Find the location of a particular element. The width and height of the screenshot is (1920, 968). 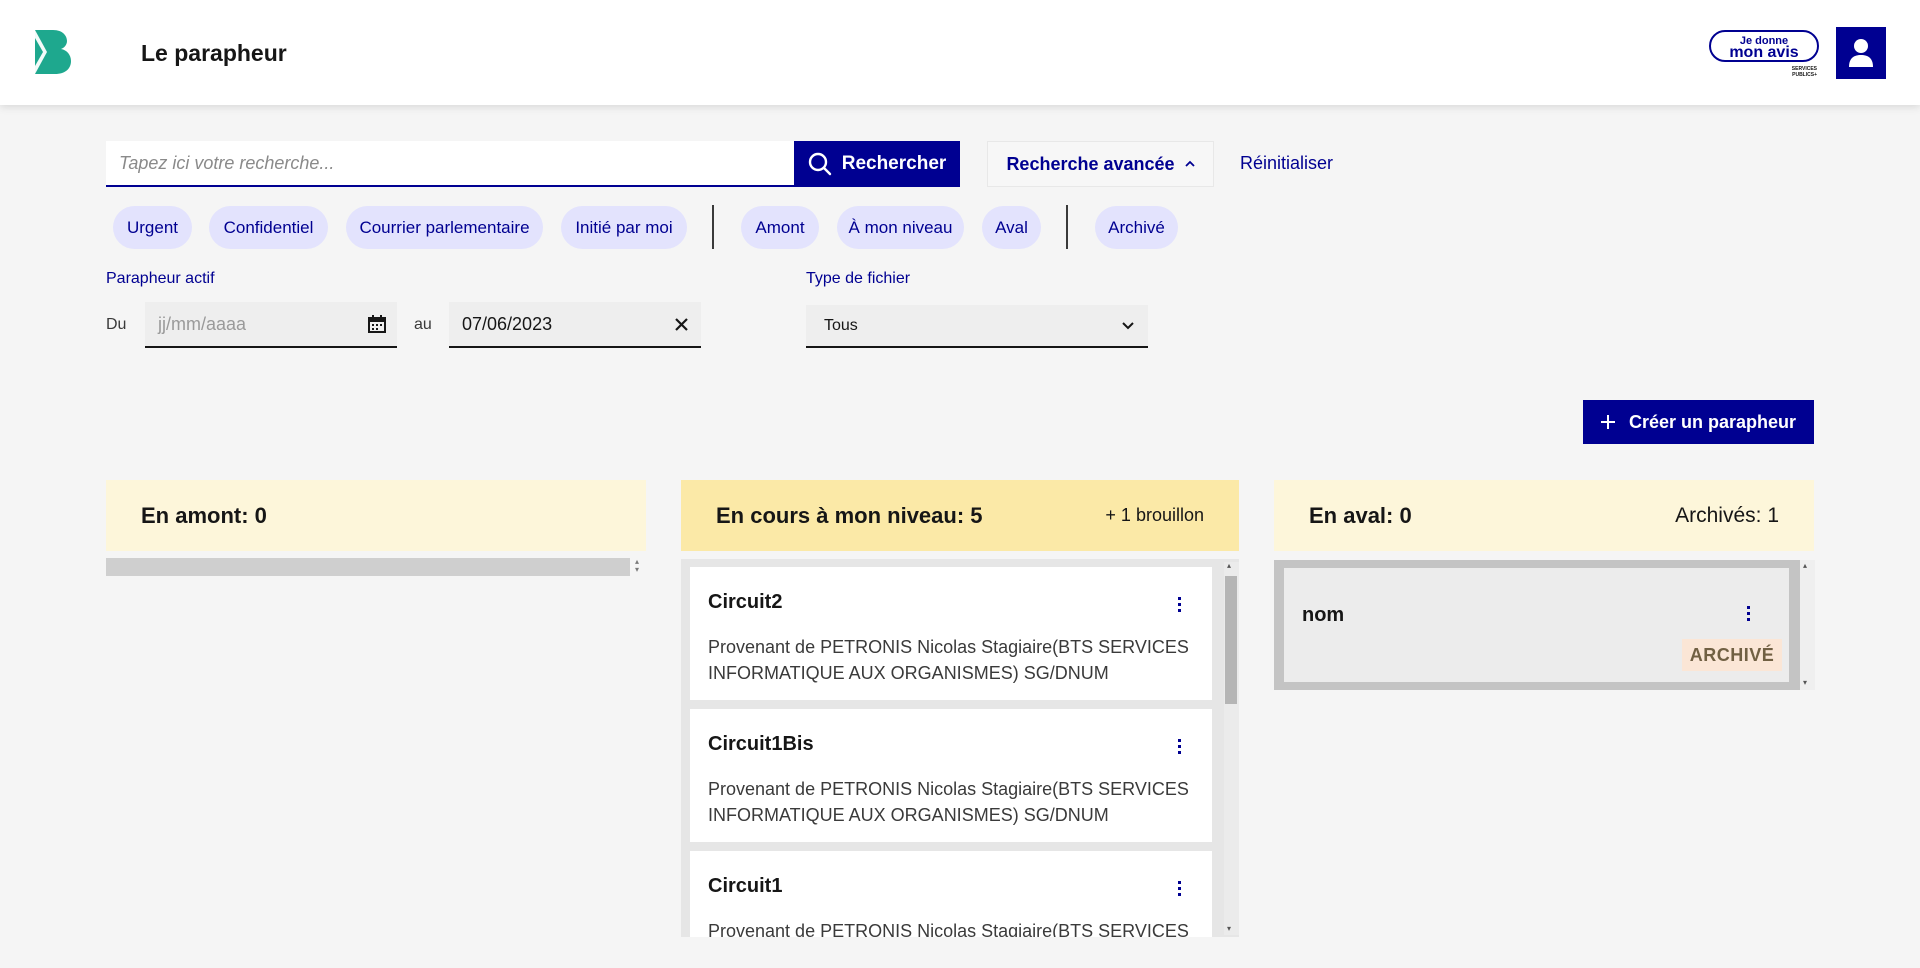

avis-pill: Je donne mon avis is located at coordinates (1764, 46).